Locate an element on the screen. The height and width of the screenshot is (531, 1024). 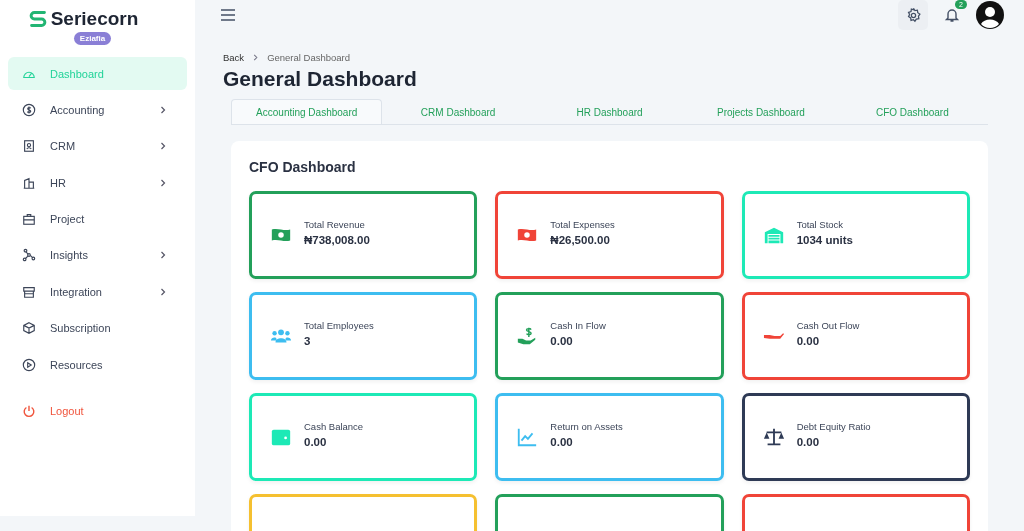
workspace-badge: Eziafia is located at coordinates (92, 38).